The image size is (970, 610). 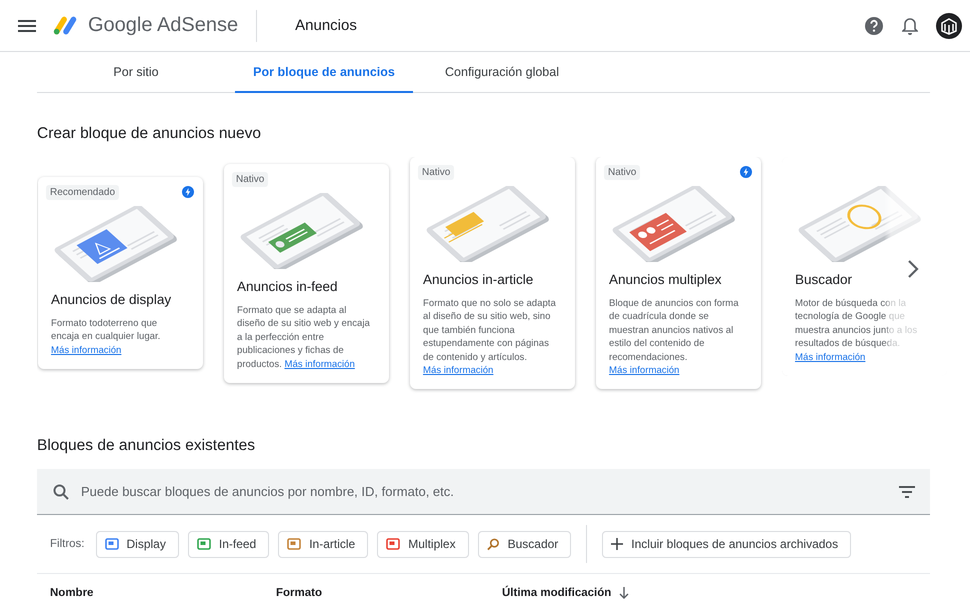 I want to click on card-title: Anuncios in-feed, so click(x=287, y=286).